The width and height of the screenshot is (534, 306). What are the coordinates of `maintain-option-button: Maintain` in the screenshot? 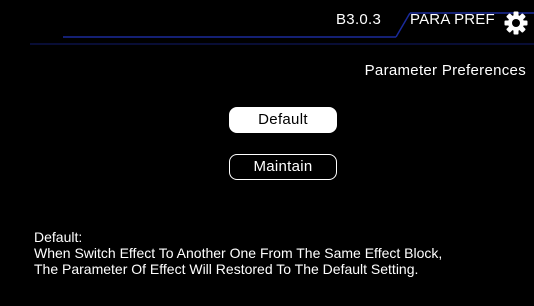 It's located at (283, 167).